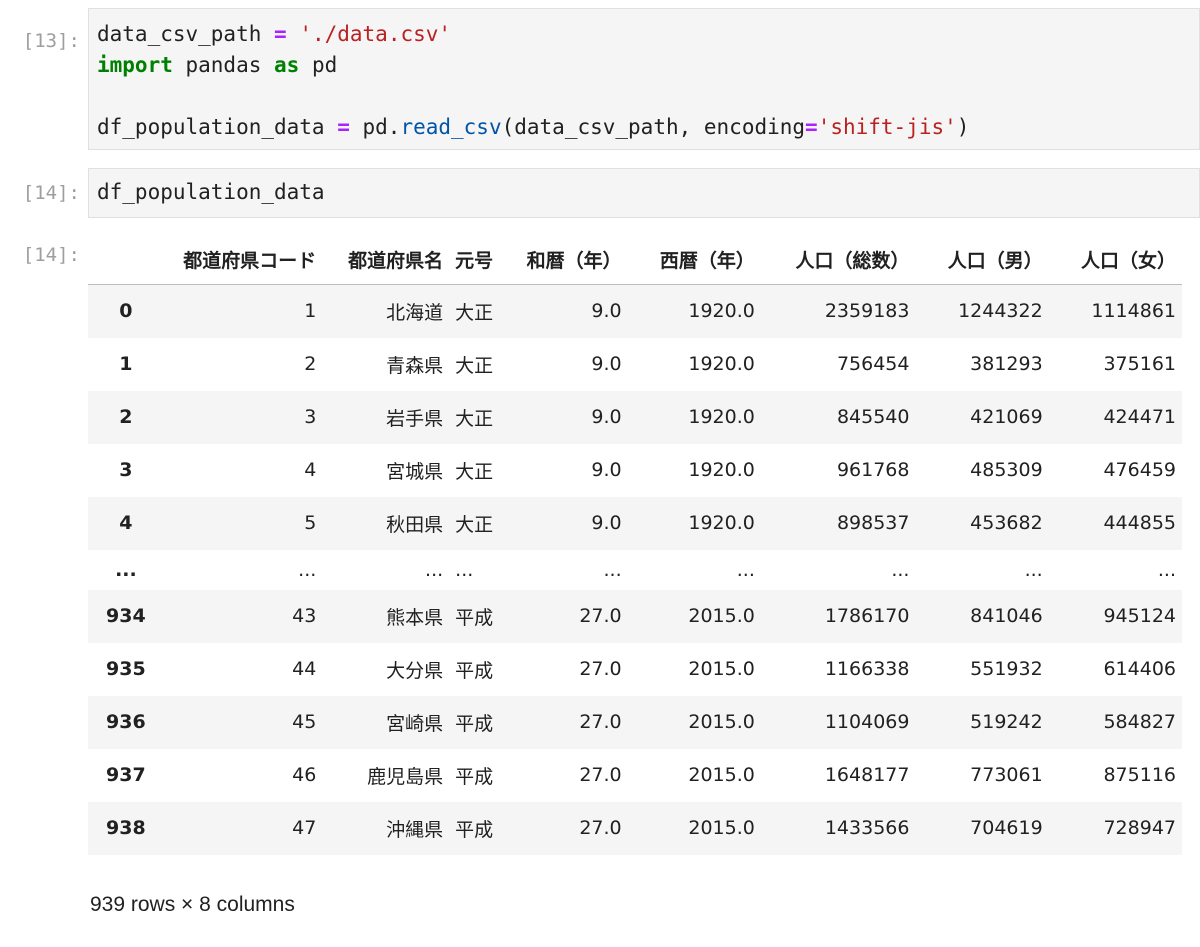  What do you see at coordinates (310, 417) in the screenshot?
I see `table-cell: 3` at bounding box center [310, 417].